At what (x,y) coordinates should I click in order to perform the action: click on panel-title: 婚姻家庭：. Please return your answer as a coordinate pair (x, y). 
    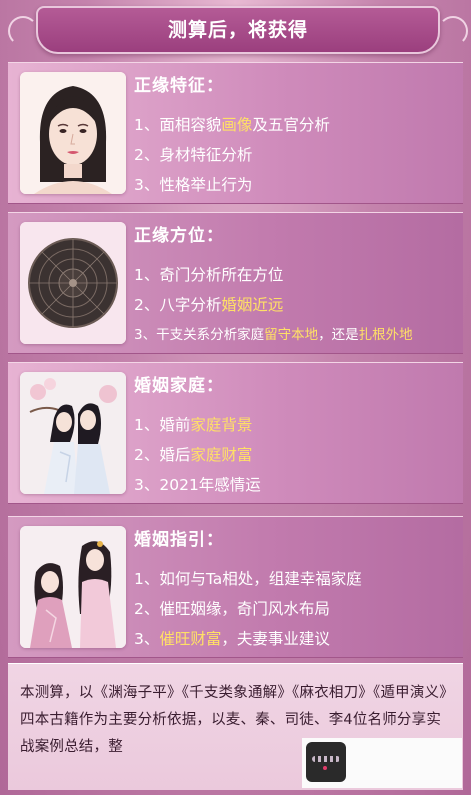
    Looking at the image, I should click on (179, 386).